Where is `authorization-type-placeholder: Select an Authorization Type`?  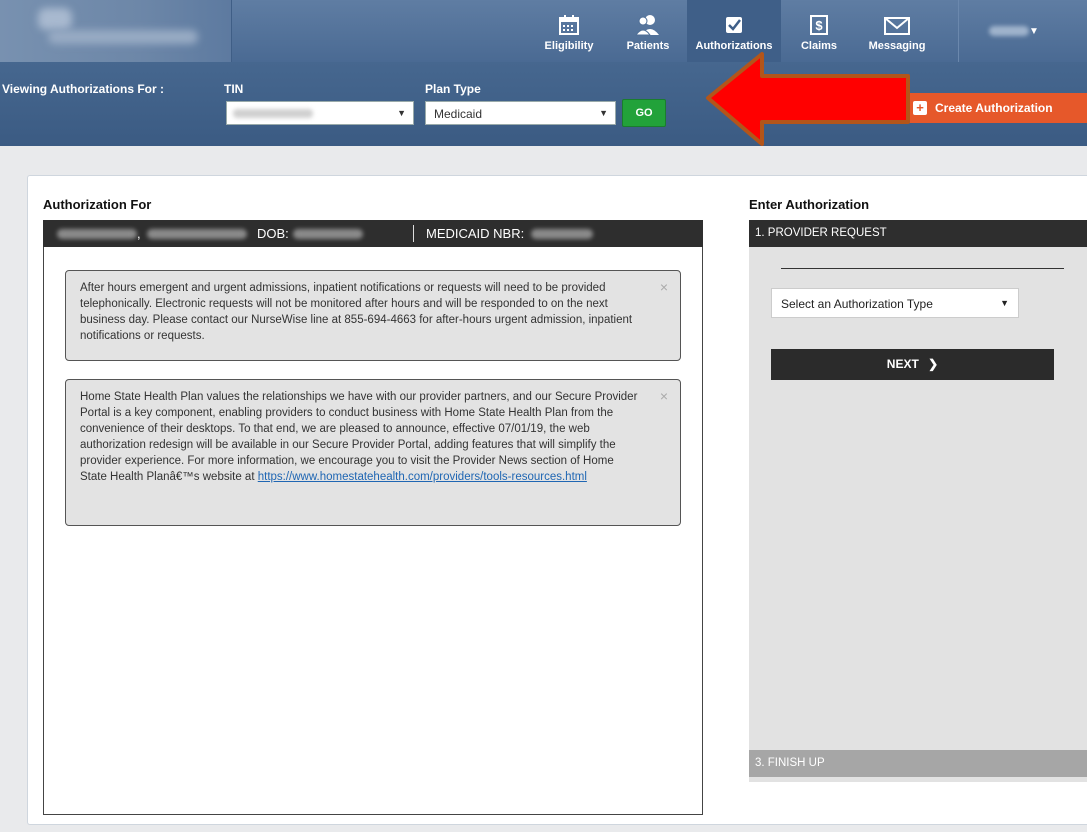 authorization-type-placeholder: Select an Authorization Type is located at coordinates (857, 304).